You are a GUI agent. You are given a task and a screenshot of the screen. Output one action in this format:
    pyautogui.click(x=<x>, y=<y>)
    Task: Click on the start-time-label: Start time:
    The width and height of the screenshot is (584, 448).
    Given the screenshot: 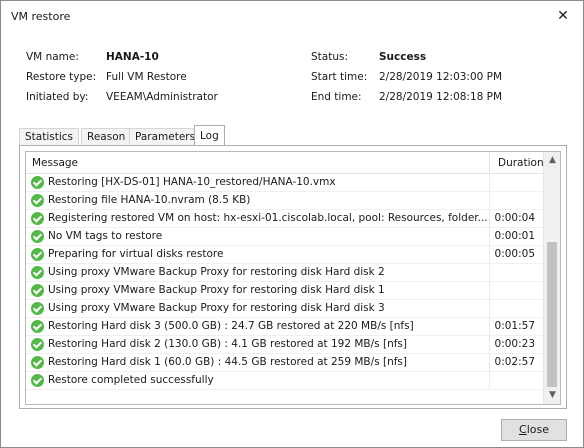 What is the action you would take?
    pyautogui.click(x=339, y=77)
    